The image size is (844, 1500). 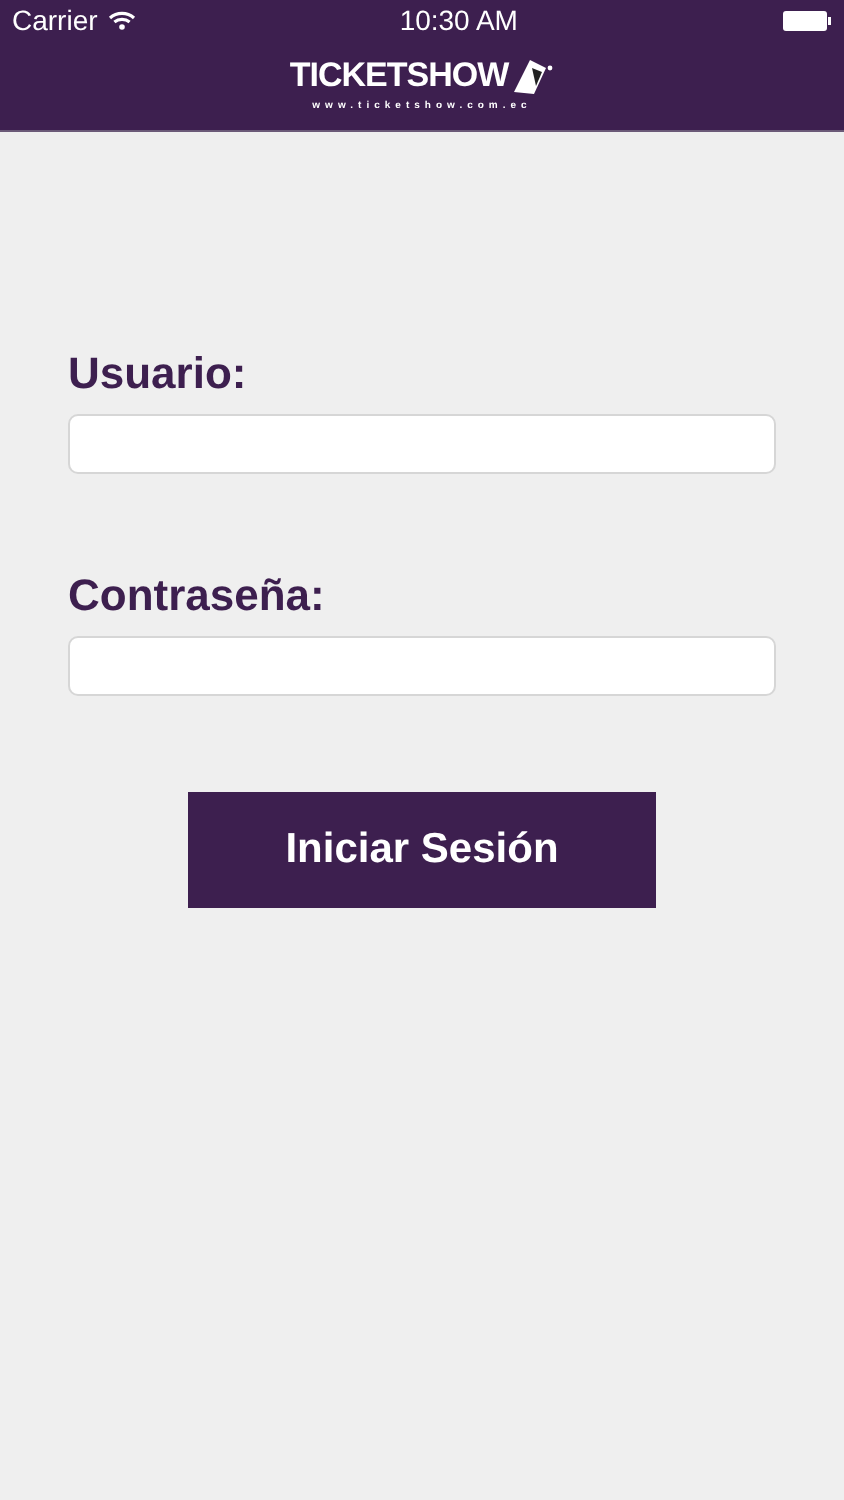 I want to click on field-label: Usuario:, so click(x=158, y=374).